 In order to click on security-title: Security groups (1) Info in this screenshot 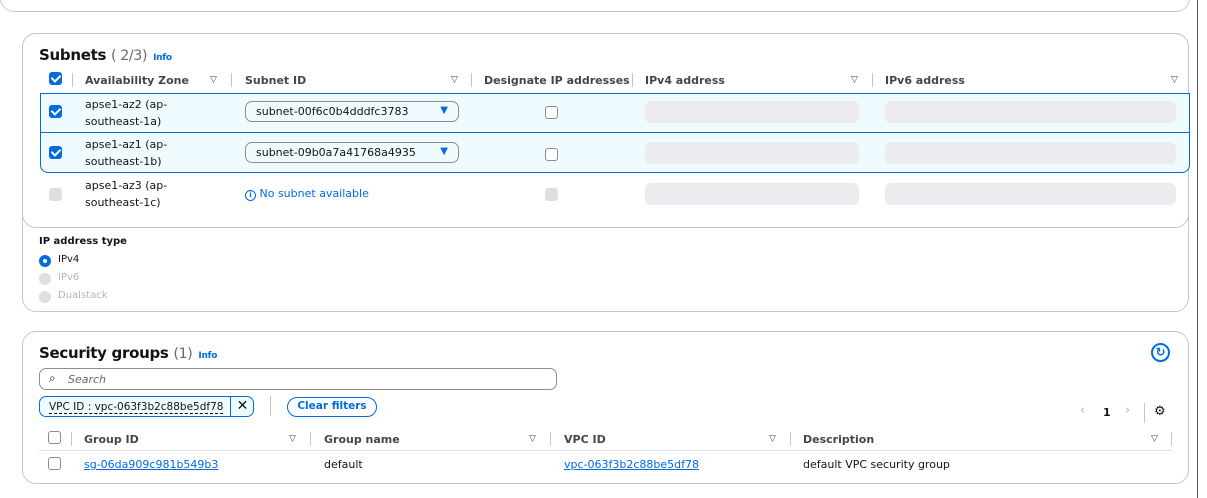, I will do `click(128, 353)`.